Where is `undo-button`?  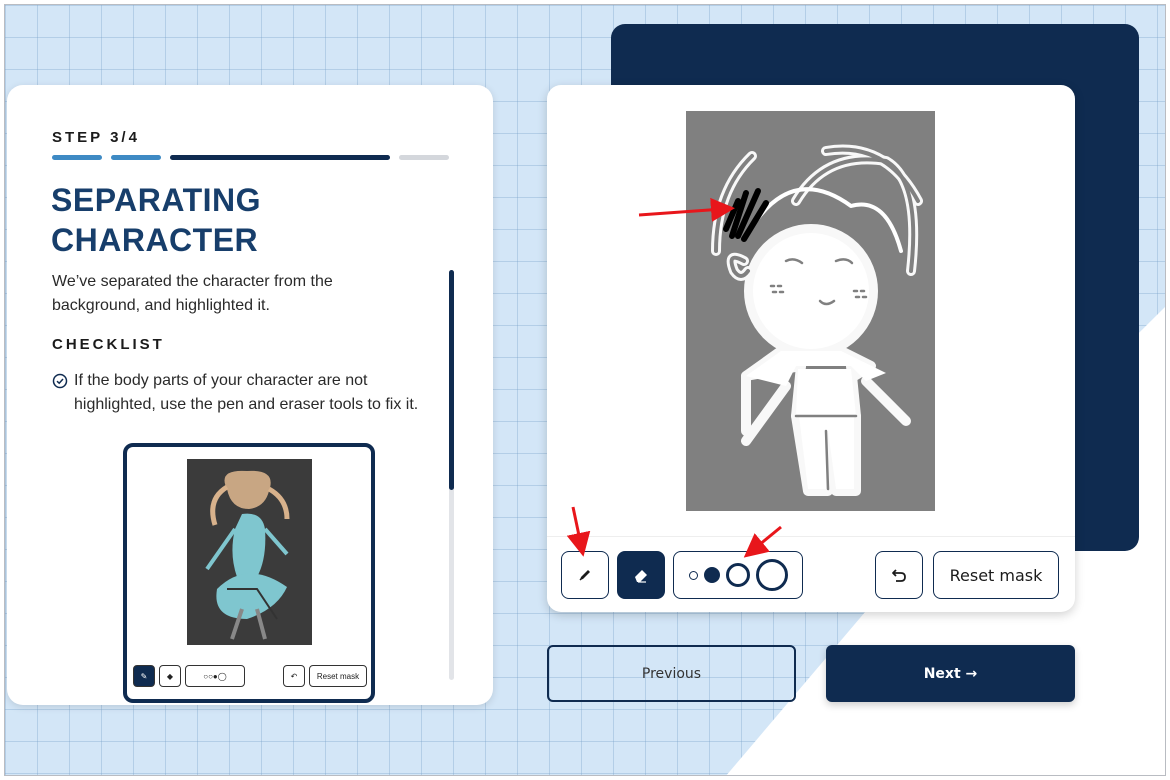 undo-button is located at coordinates (899, 575).